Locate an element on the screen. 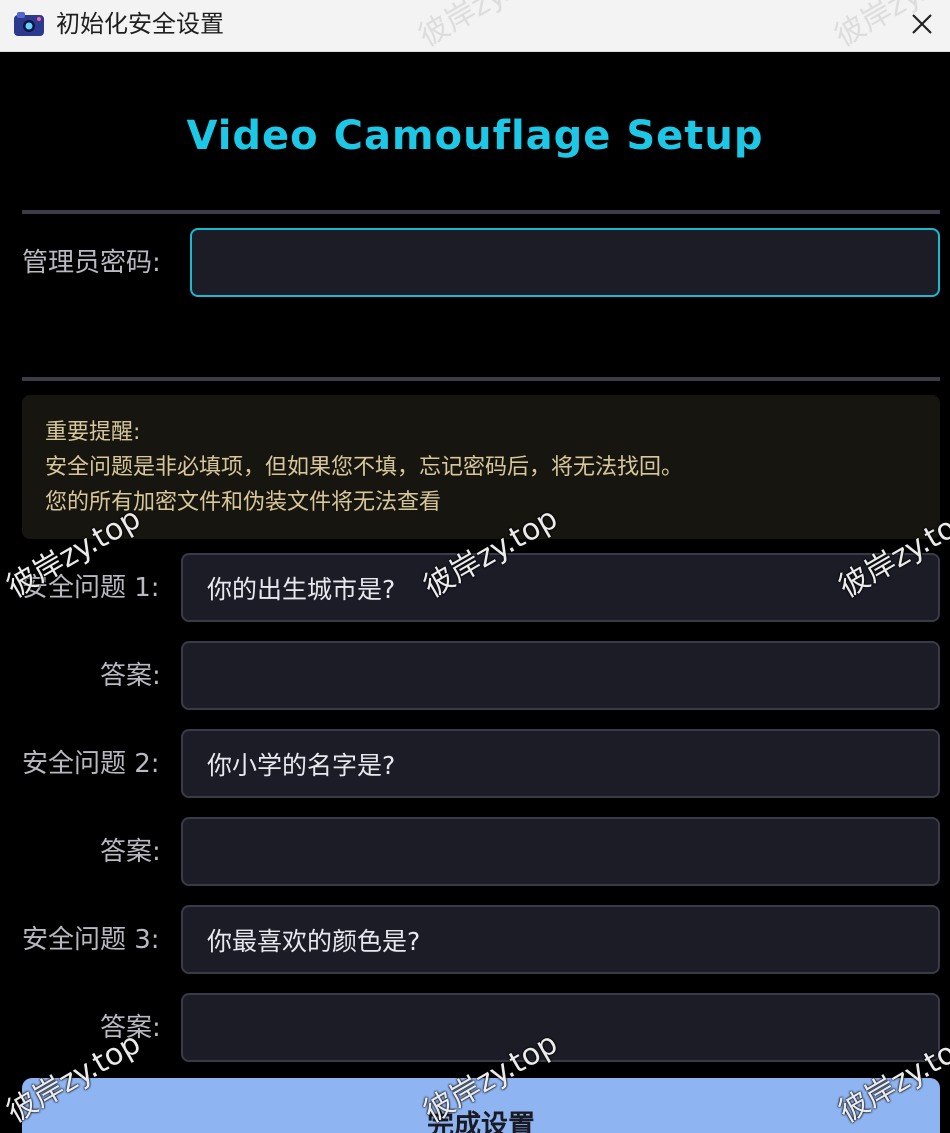 This screenshot has width=950, height=1133. admin-password-label: 管理员密码: is located at coordinates (91, 263).